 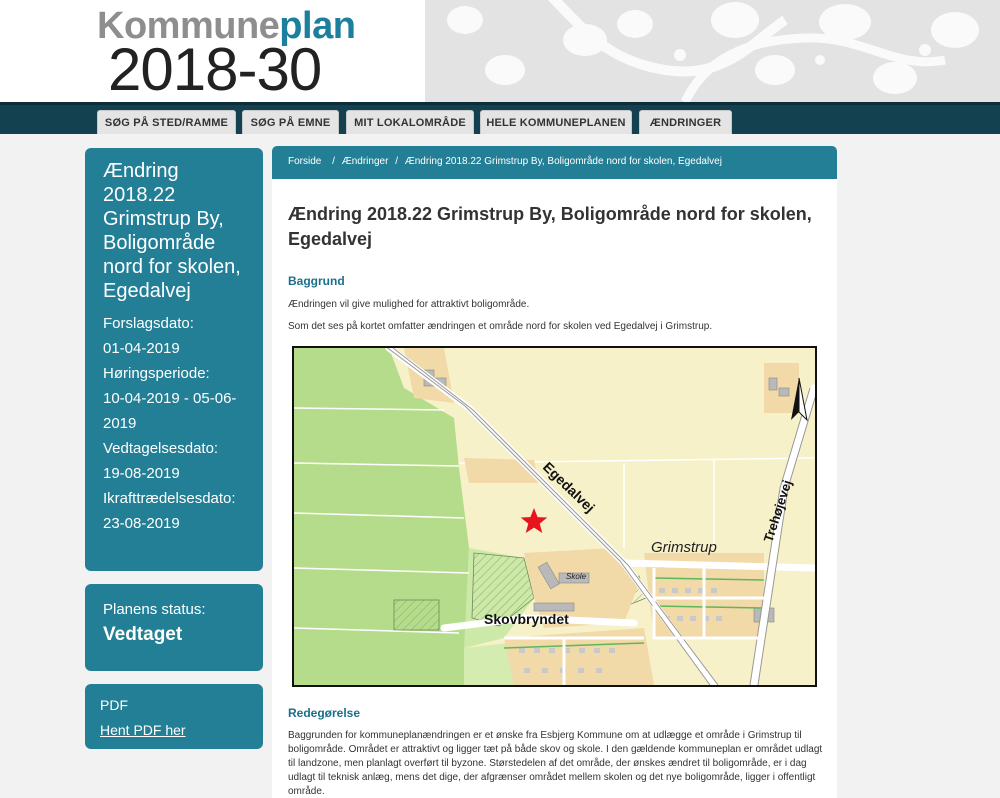 What do you see at coordinates (148, 323) in the screenshot?
I see `proposal-date-label: Forslagsdato:` at bounding box center [148, 323].